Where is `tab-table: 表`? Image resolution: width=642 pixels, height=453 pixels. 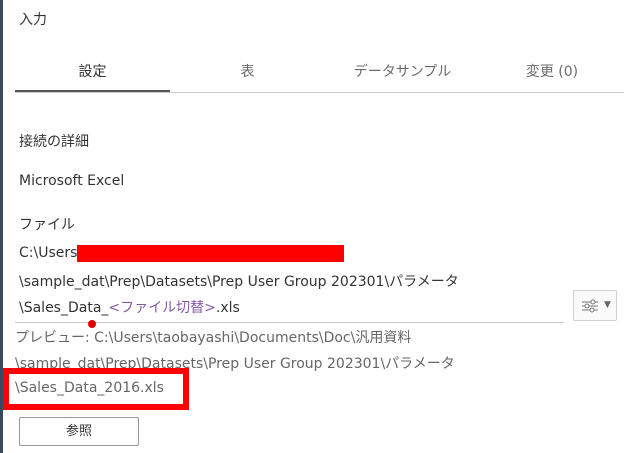
tab-table: 表 is located at coordinates (247, 74).